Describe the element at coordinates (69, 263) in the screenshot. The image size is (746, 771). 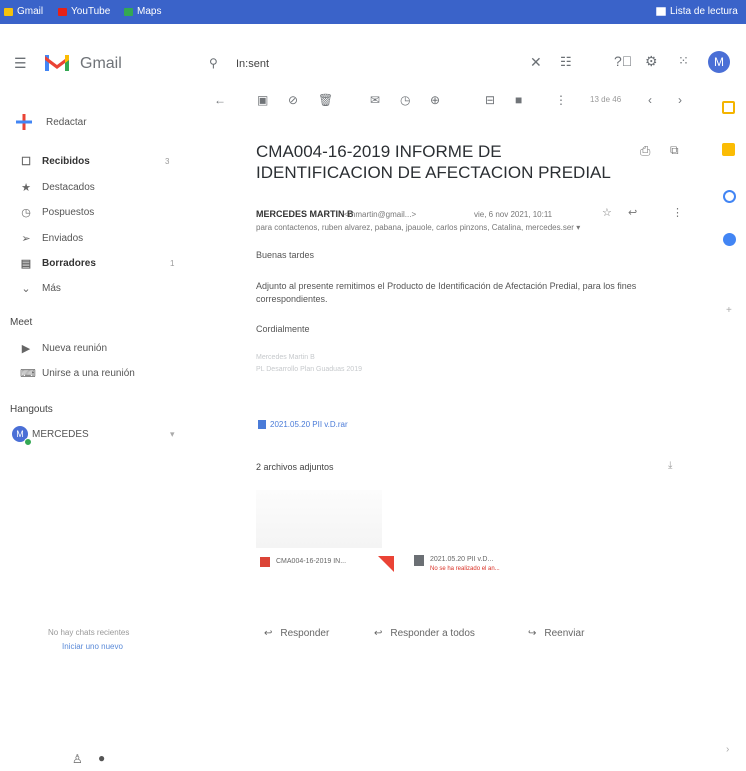
I see `sidebar-item-label: Borradores` at that location.